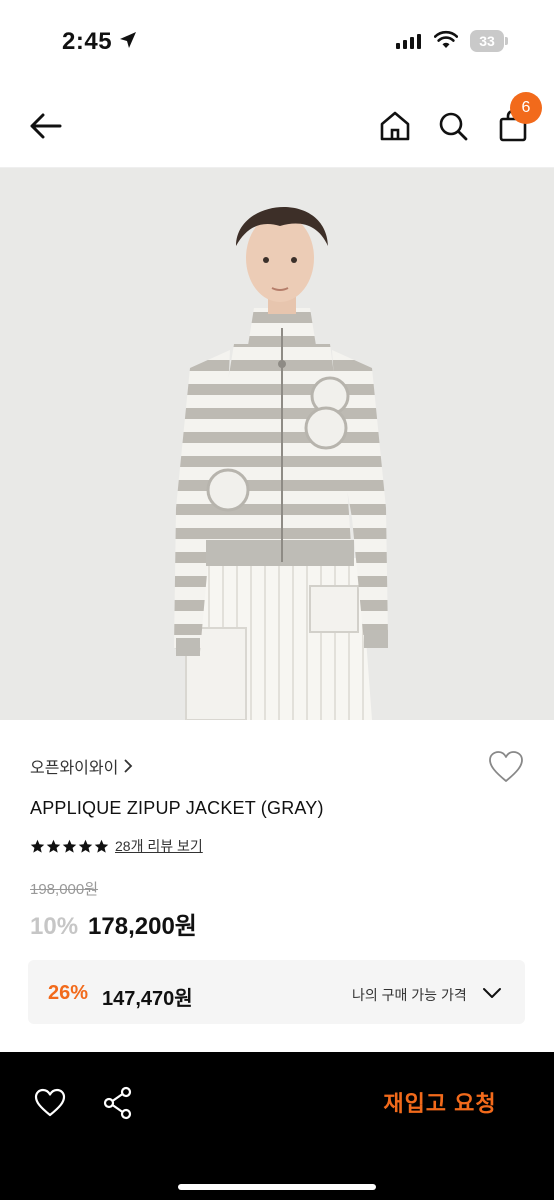 The image size is (554, 1200). Describe the element at coordinates (177, 808) in the screenshot. I see `product-name: APPLIQUE ZIPUP JACKET (GRAY)` at that location.